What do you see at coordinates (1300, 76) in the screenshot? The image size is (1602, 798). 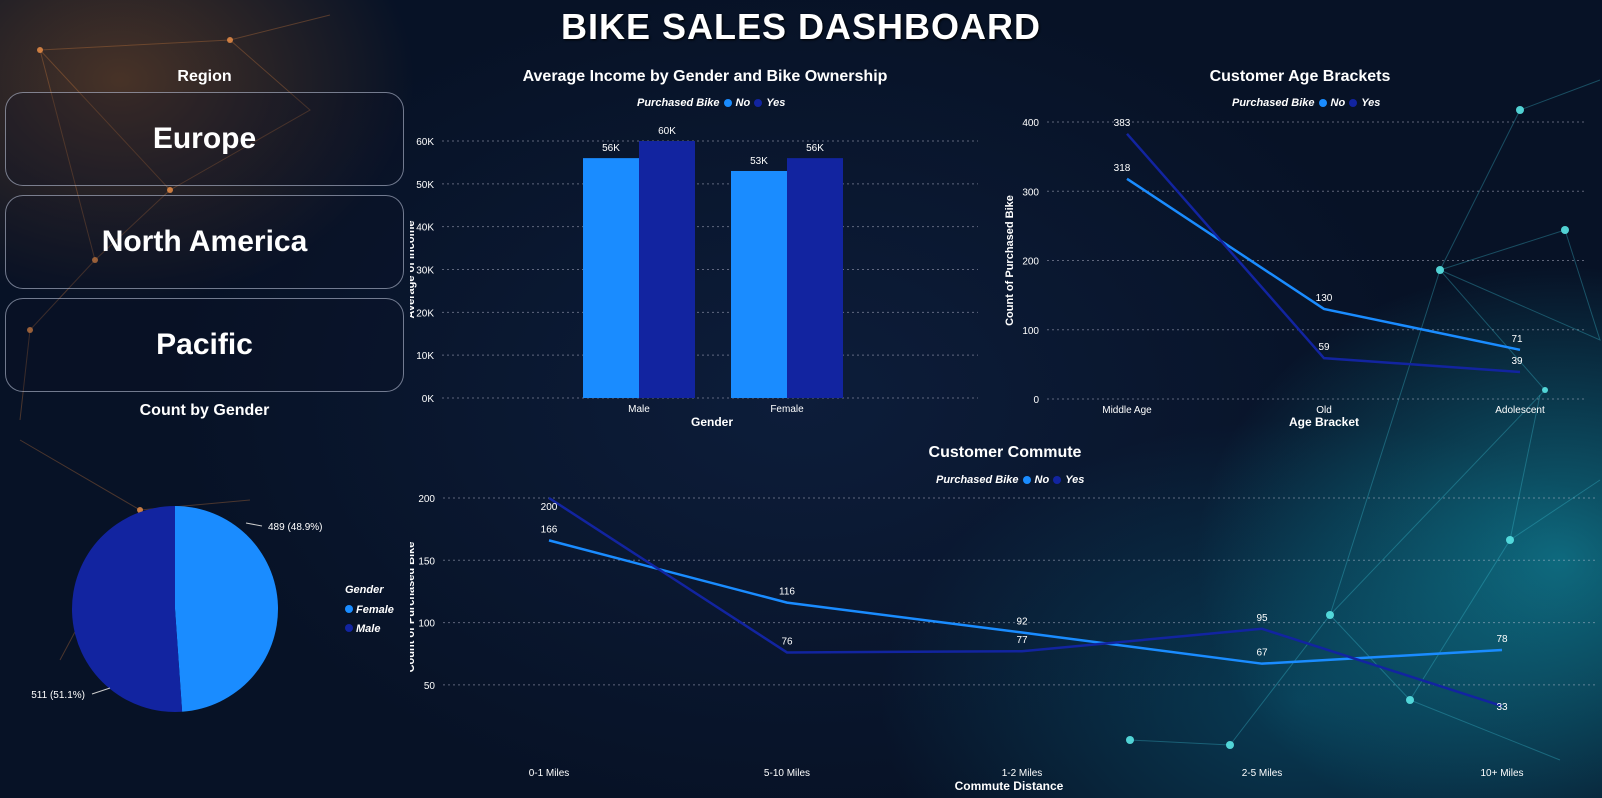 I see `age-chart-title: Customer Age Brackets` at bounding box center [1300, 76].